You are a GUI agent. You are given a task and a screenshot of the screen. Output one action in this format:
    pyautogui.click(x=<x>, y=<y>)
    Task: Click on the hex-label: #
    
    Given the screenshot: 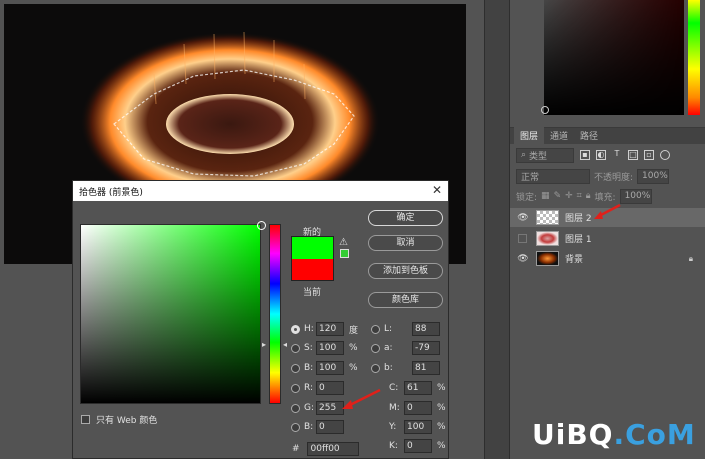 What is the action you would take?
    pyautogui.click(x=296, y=449)
    